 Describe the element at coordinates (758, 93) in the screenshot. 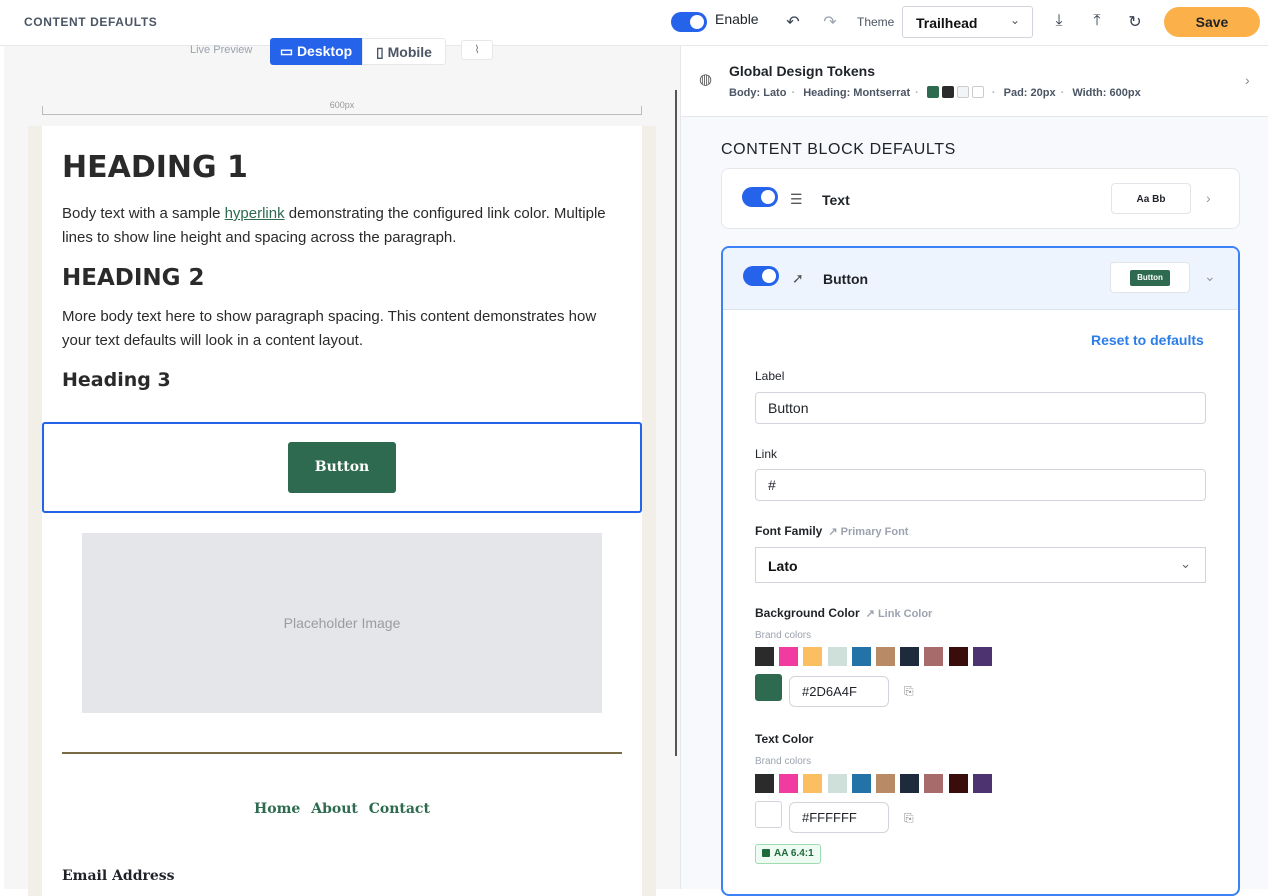

I see `tokens-body-font: Body: Lato` at that location.